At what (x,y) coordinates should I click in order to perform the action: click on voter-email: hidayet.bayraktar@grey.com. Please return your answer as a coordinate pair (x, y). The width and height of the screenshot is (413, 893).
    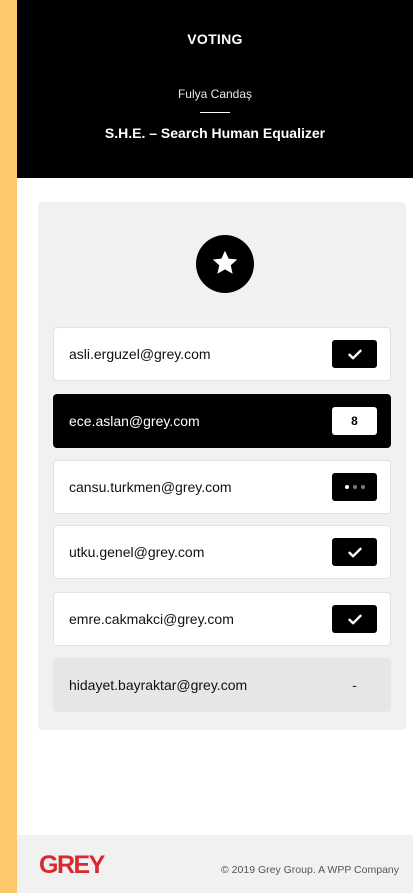
    Looking at the image, I should click on (158, 685).